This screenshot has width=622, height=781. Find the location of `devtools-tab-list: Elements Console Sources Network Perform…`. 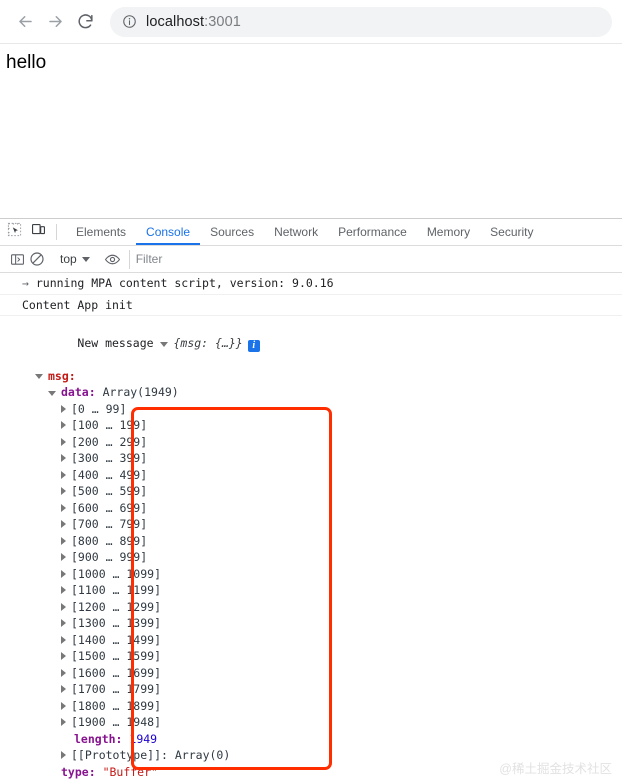

devtools-tab-list: Elements Console Sources Network Perform… is located at coordinates (305, 232).